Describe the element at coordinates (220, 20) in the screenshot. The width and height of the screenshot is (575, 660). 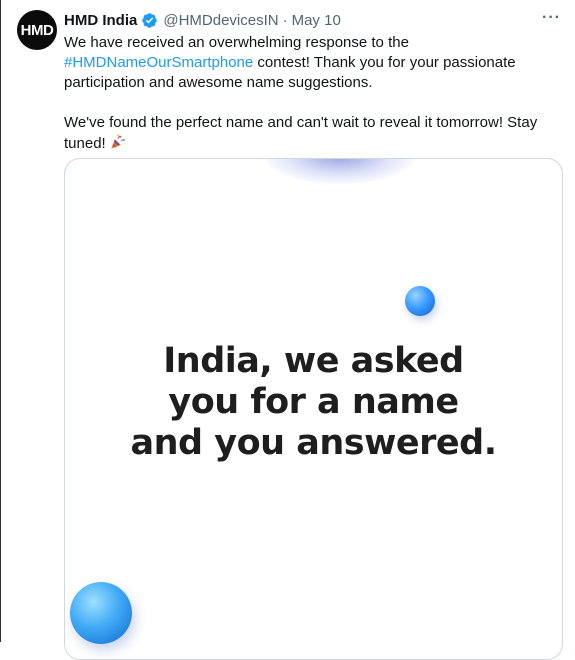
I see `author-handle: @HMDdevicesIN` at that location.